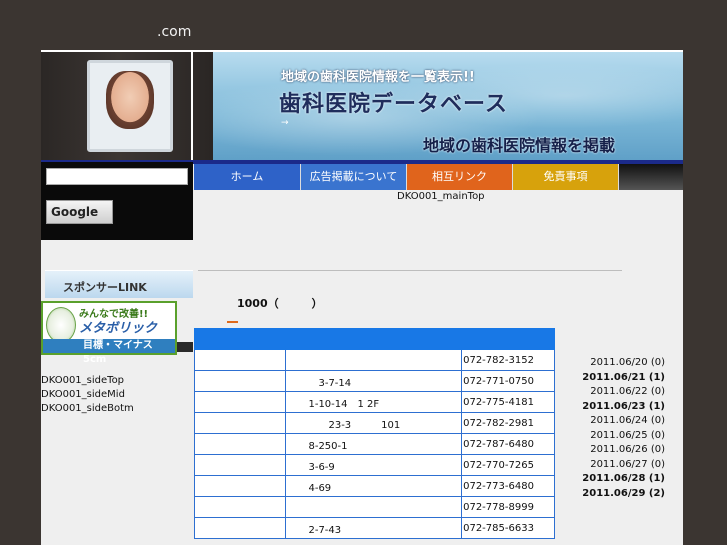 The image size is (727, 545). What do you see at coordinates (410, 270) in the screenshot?
I see `main-divider` at bounding box center [410, 270].